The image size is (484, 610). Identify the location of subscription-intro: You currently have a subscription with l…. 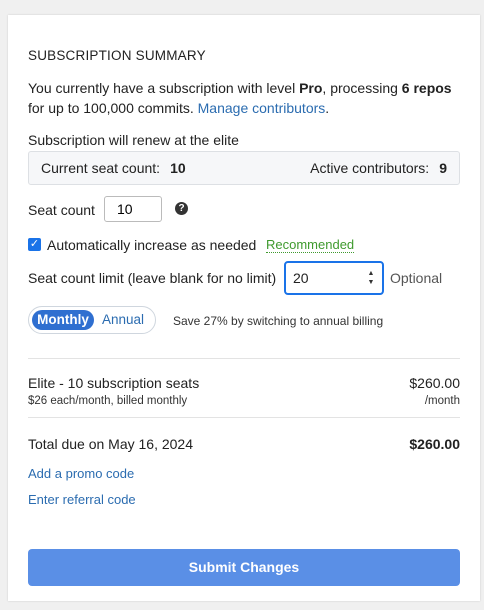
(248, 98).